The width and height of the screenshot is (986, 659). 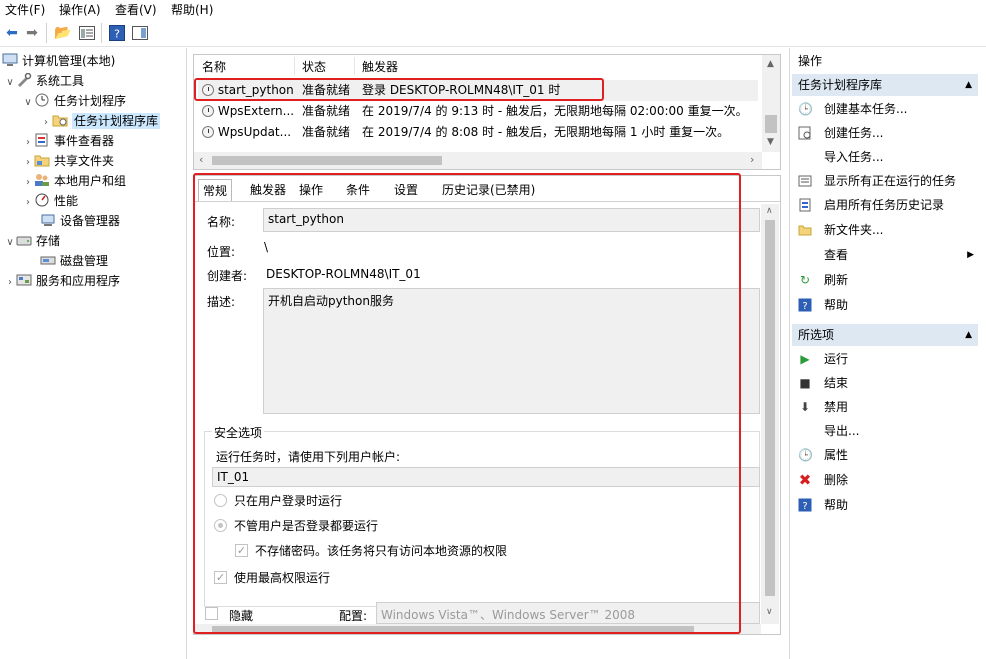 What do you see at coordinates (215, 190) in the screenshot?
I see `tab-general: 常规` at bounding box center [215, 190].